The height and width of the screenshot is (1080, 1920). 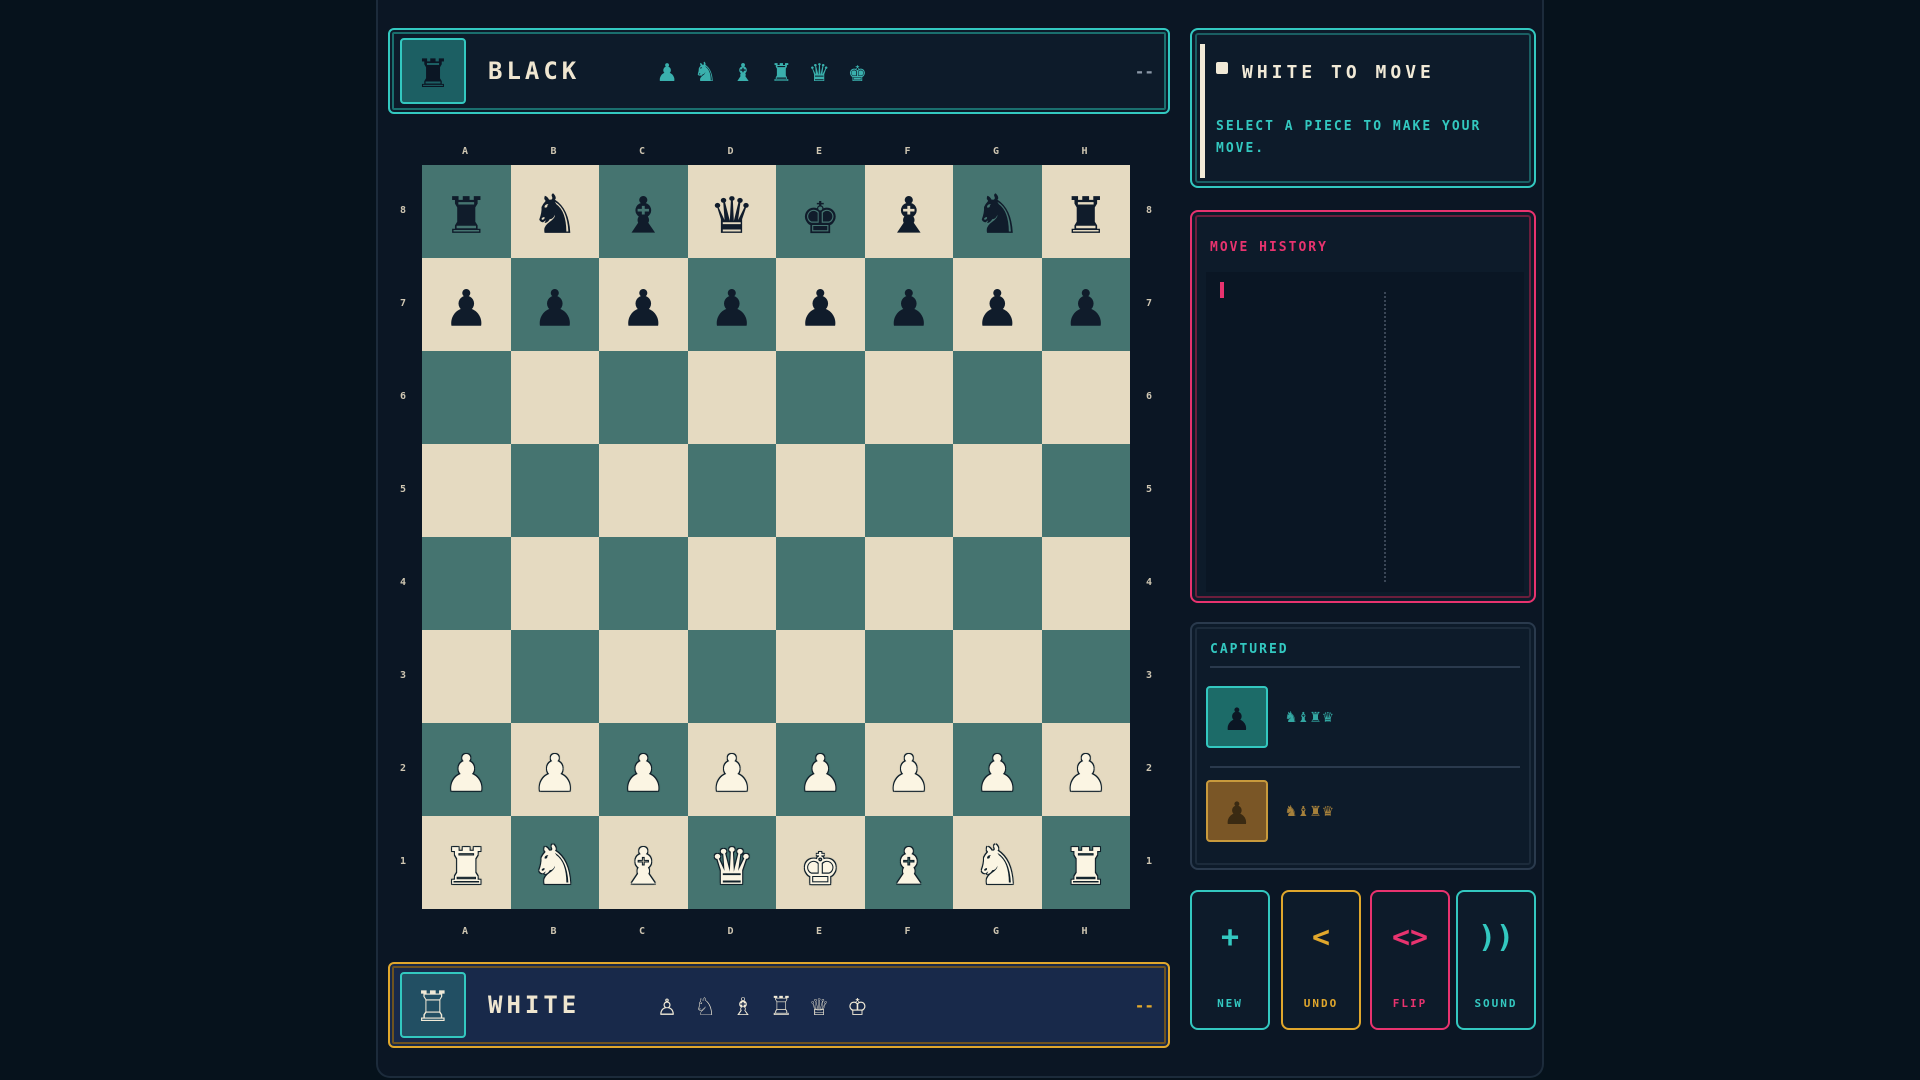 I want to click on square-g8: ♞, so click(x=997, y=211).